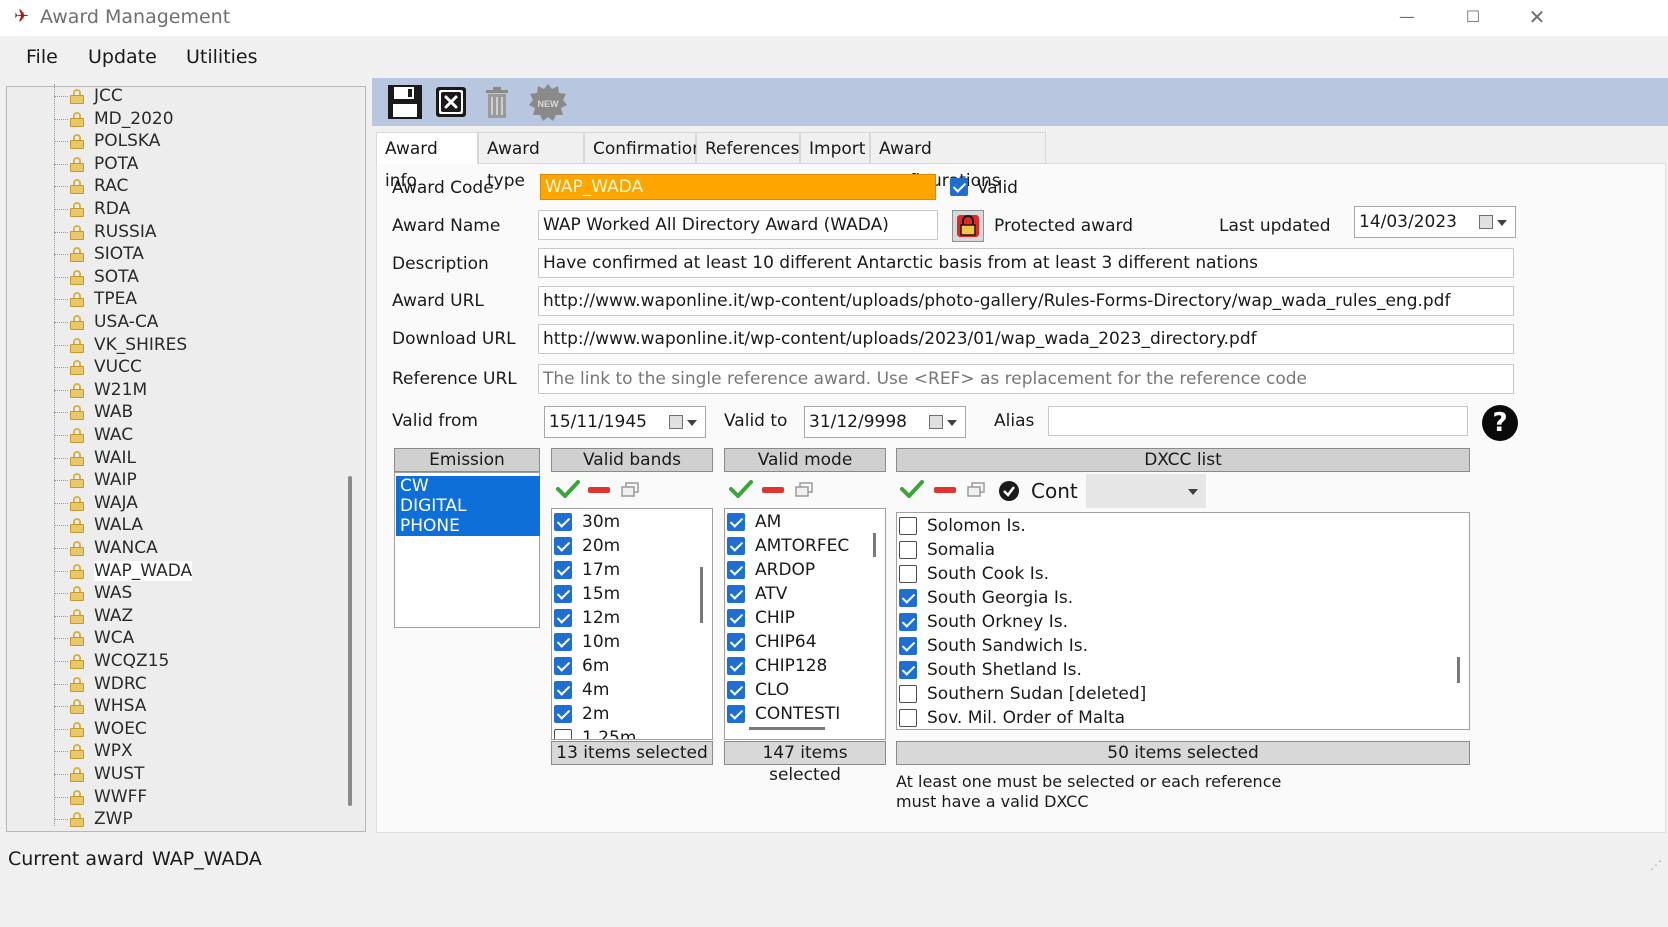 This screenshot has height=927, width=1668. What do you see at coordinates (797, 547) in the screenshot?
I see `mode-row: AMTORFEC` at bounding box center [797, 547].